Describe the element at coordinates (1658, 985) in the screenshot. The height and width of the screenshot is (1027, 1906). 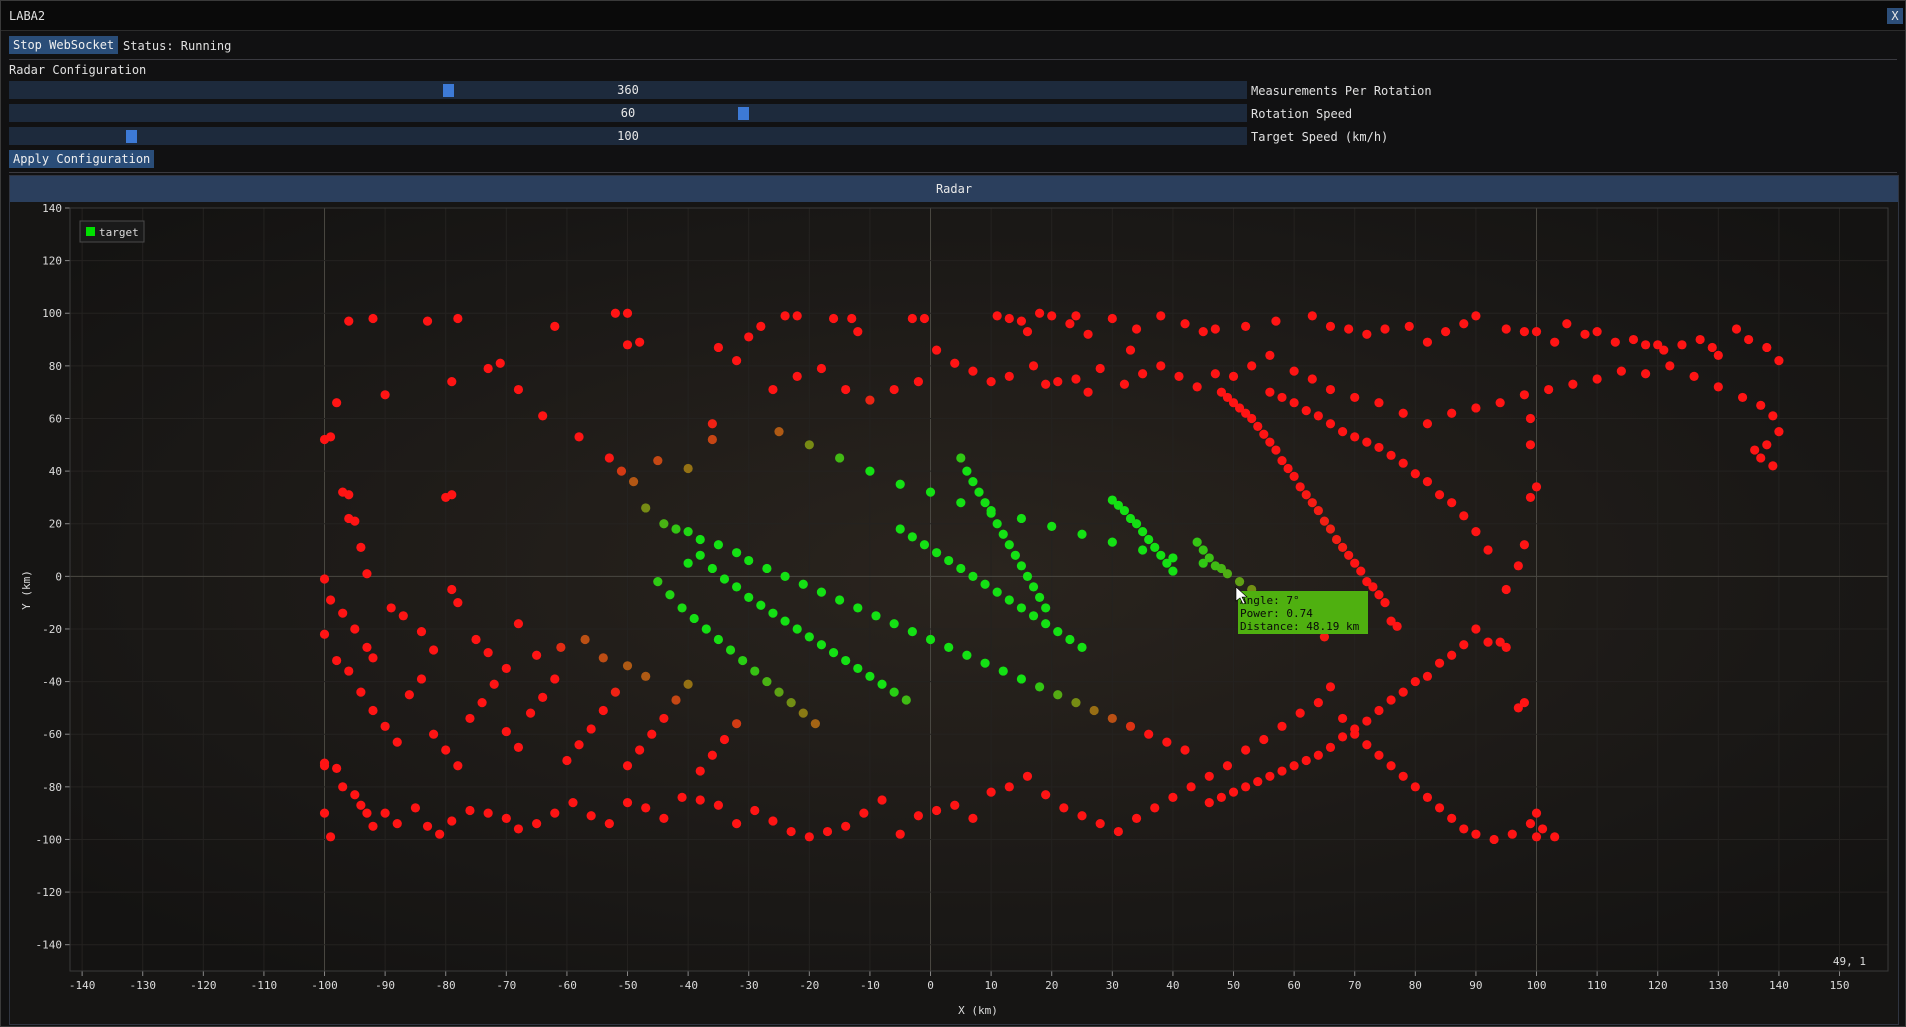
I see `x-tick-label: 120` at that location.